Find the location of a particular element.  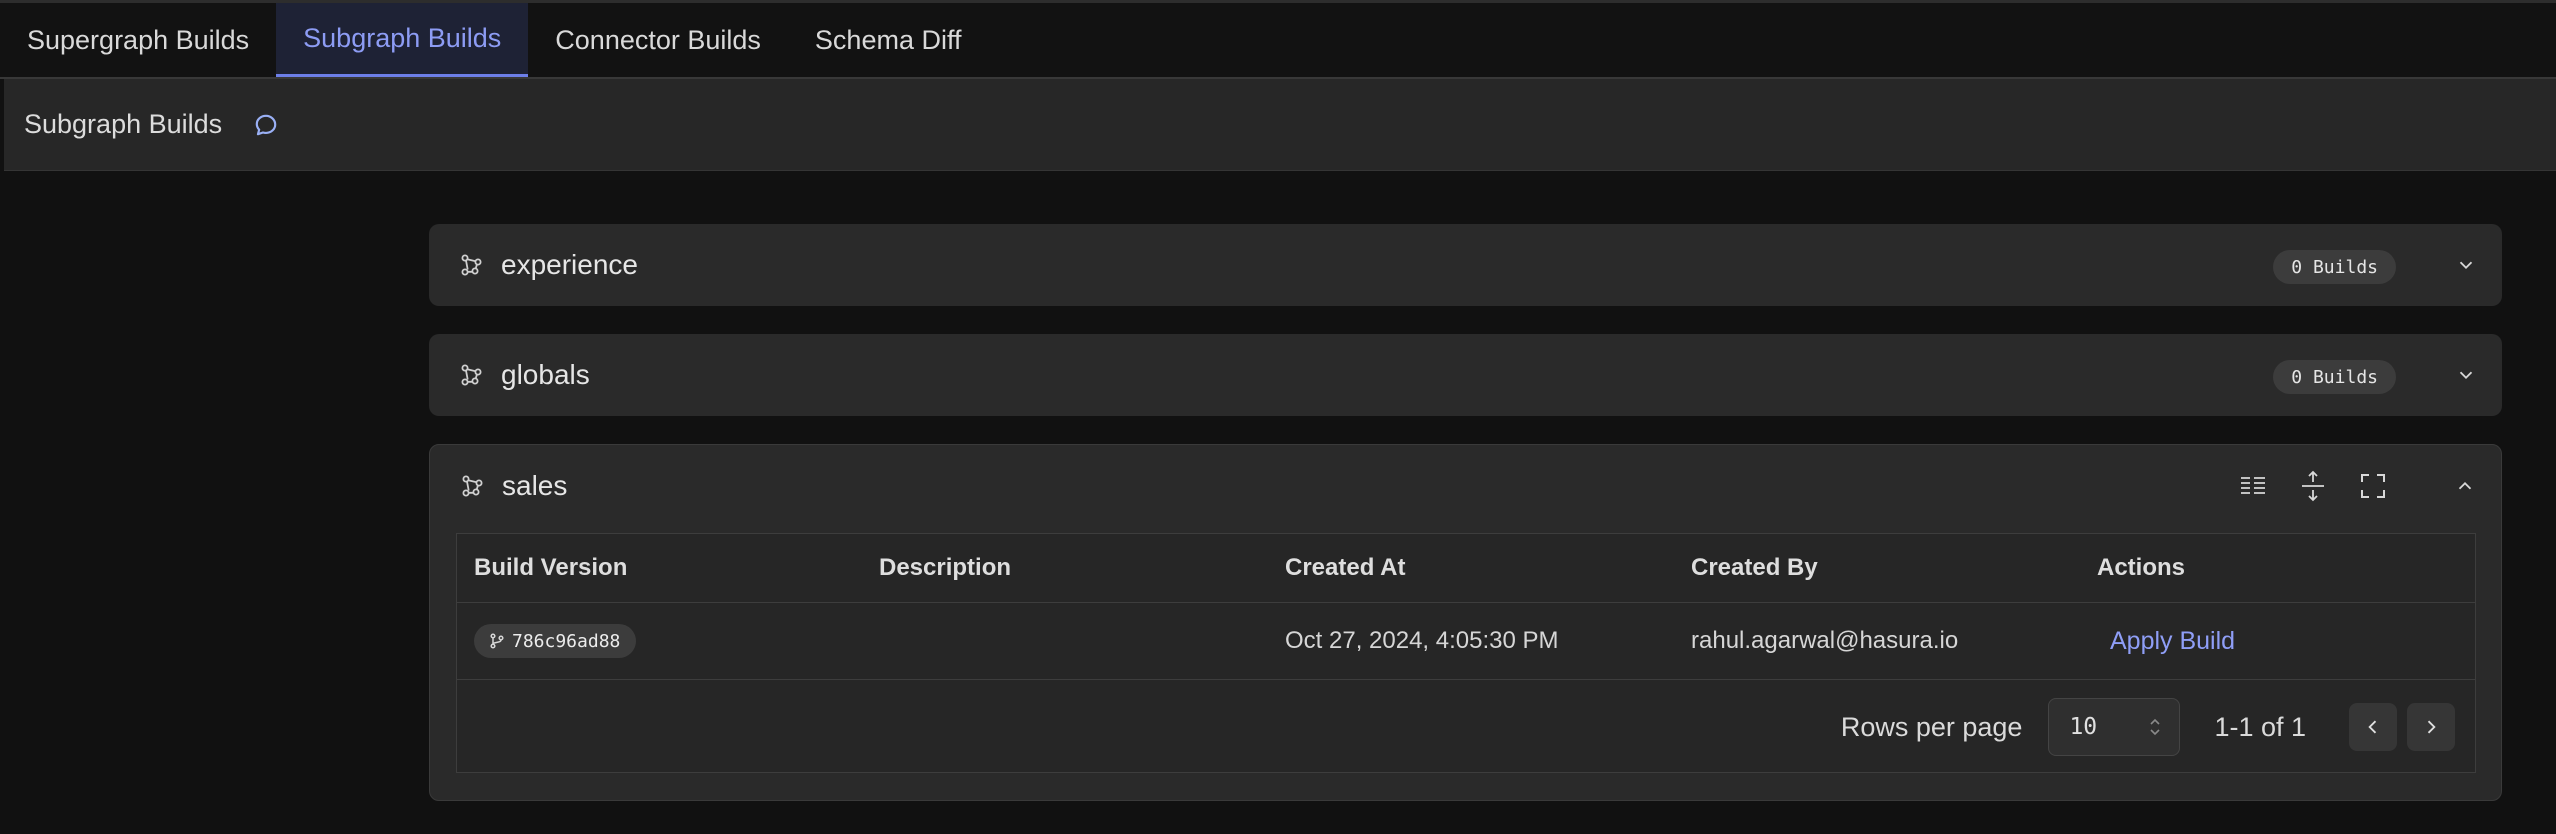

subgraph-name: sales is located at coordinates (535, 485).